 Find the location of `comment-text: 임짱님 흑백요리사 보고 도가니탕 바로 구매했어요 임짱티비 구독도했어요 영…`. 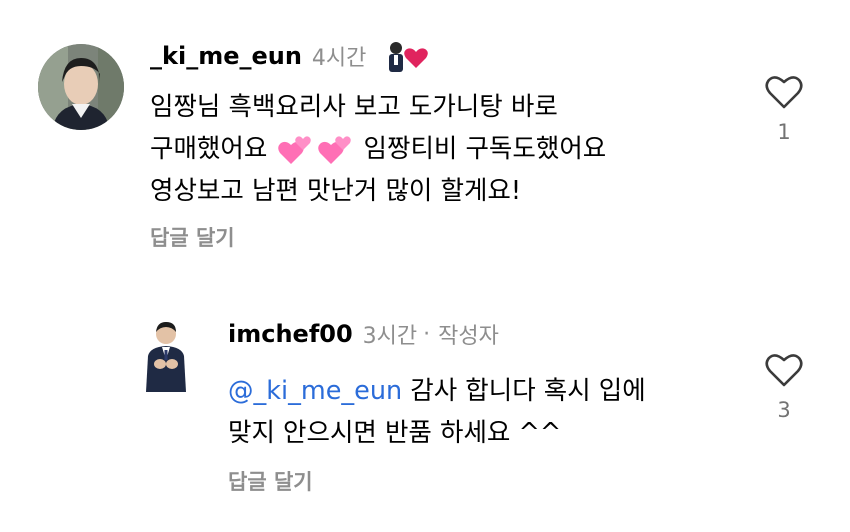

comment-text: 임짱님 흑백요리사 보고 도가니탕 바로 구매했어요 임짱티비 구독도했어요 영… is located at coordinates (378, 149).